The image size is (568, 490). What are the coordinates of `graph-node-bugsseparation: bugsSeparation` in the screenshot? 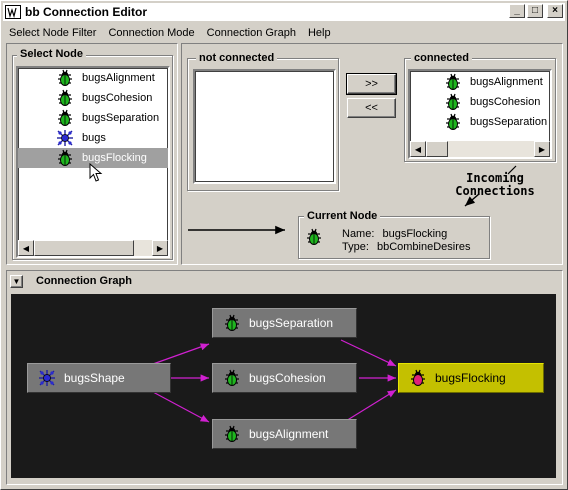 It's located at (284, 323).